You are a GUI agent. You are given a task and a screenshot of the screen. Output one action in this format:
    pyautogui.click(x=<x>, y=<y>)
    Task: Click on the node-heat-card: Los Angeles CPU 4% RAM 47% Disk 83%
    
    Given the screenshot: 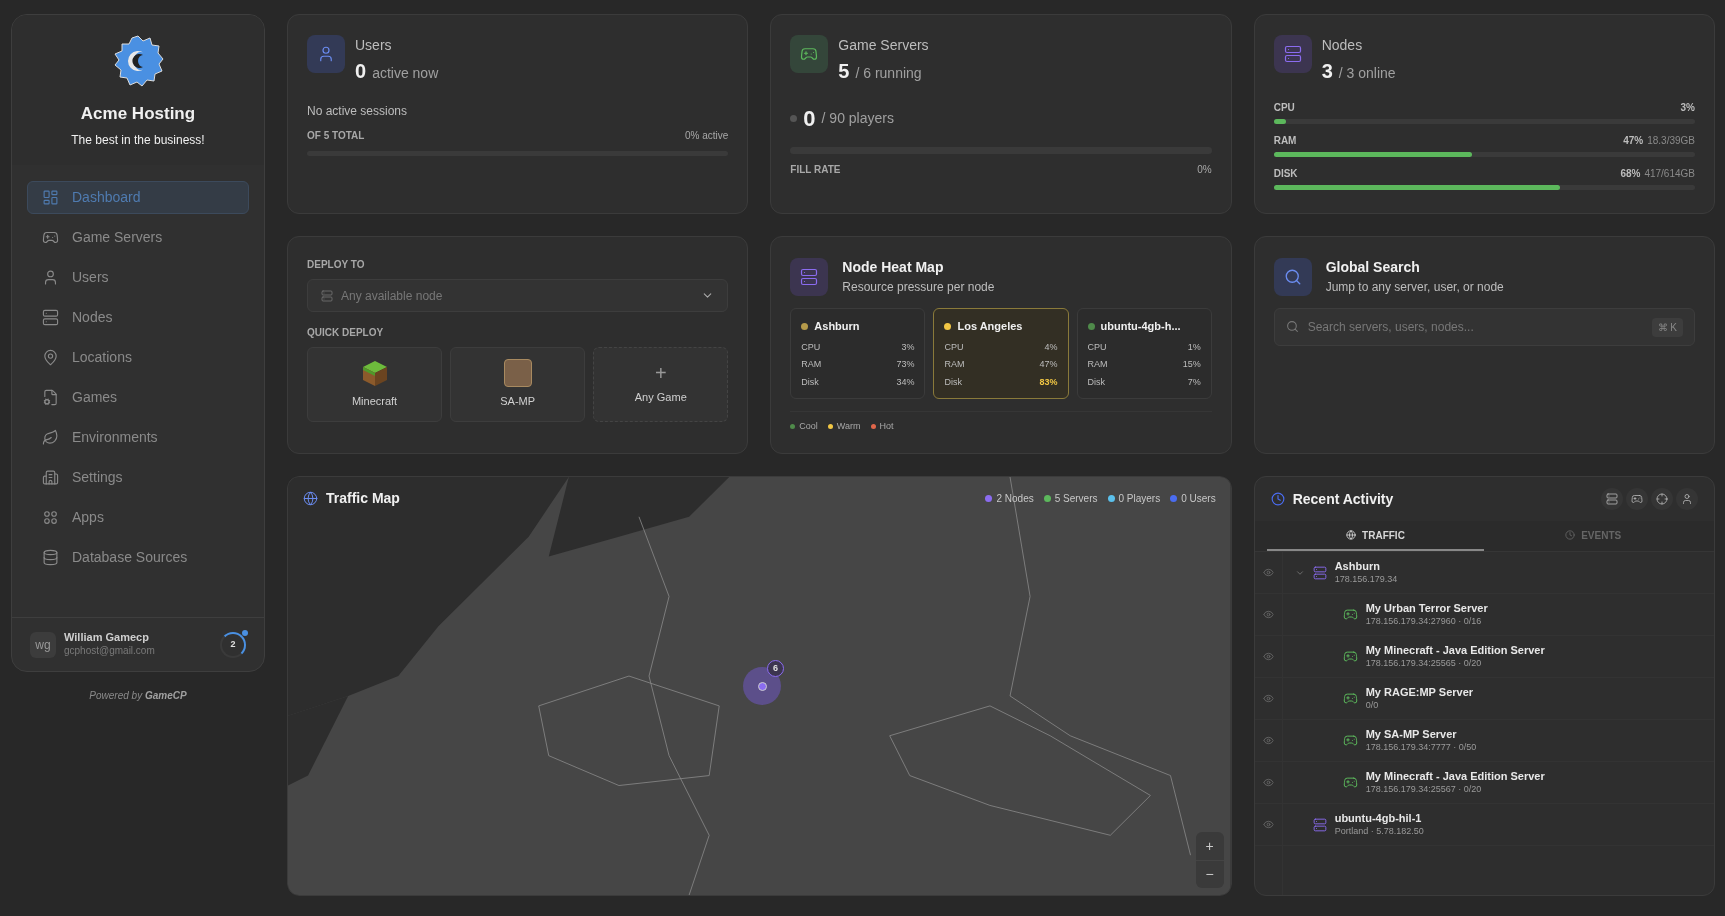 What is the action you would take?
    pyautogui.click(x=1001, y=353)
    